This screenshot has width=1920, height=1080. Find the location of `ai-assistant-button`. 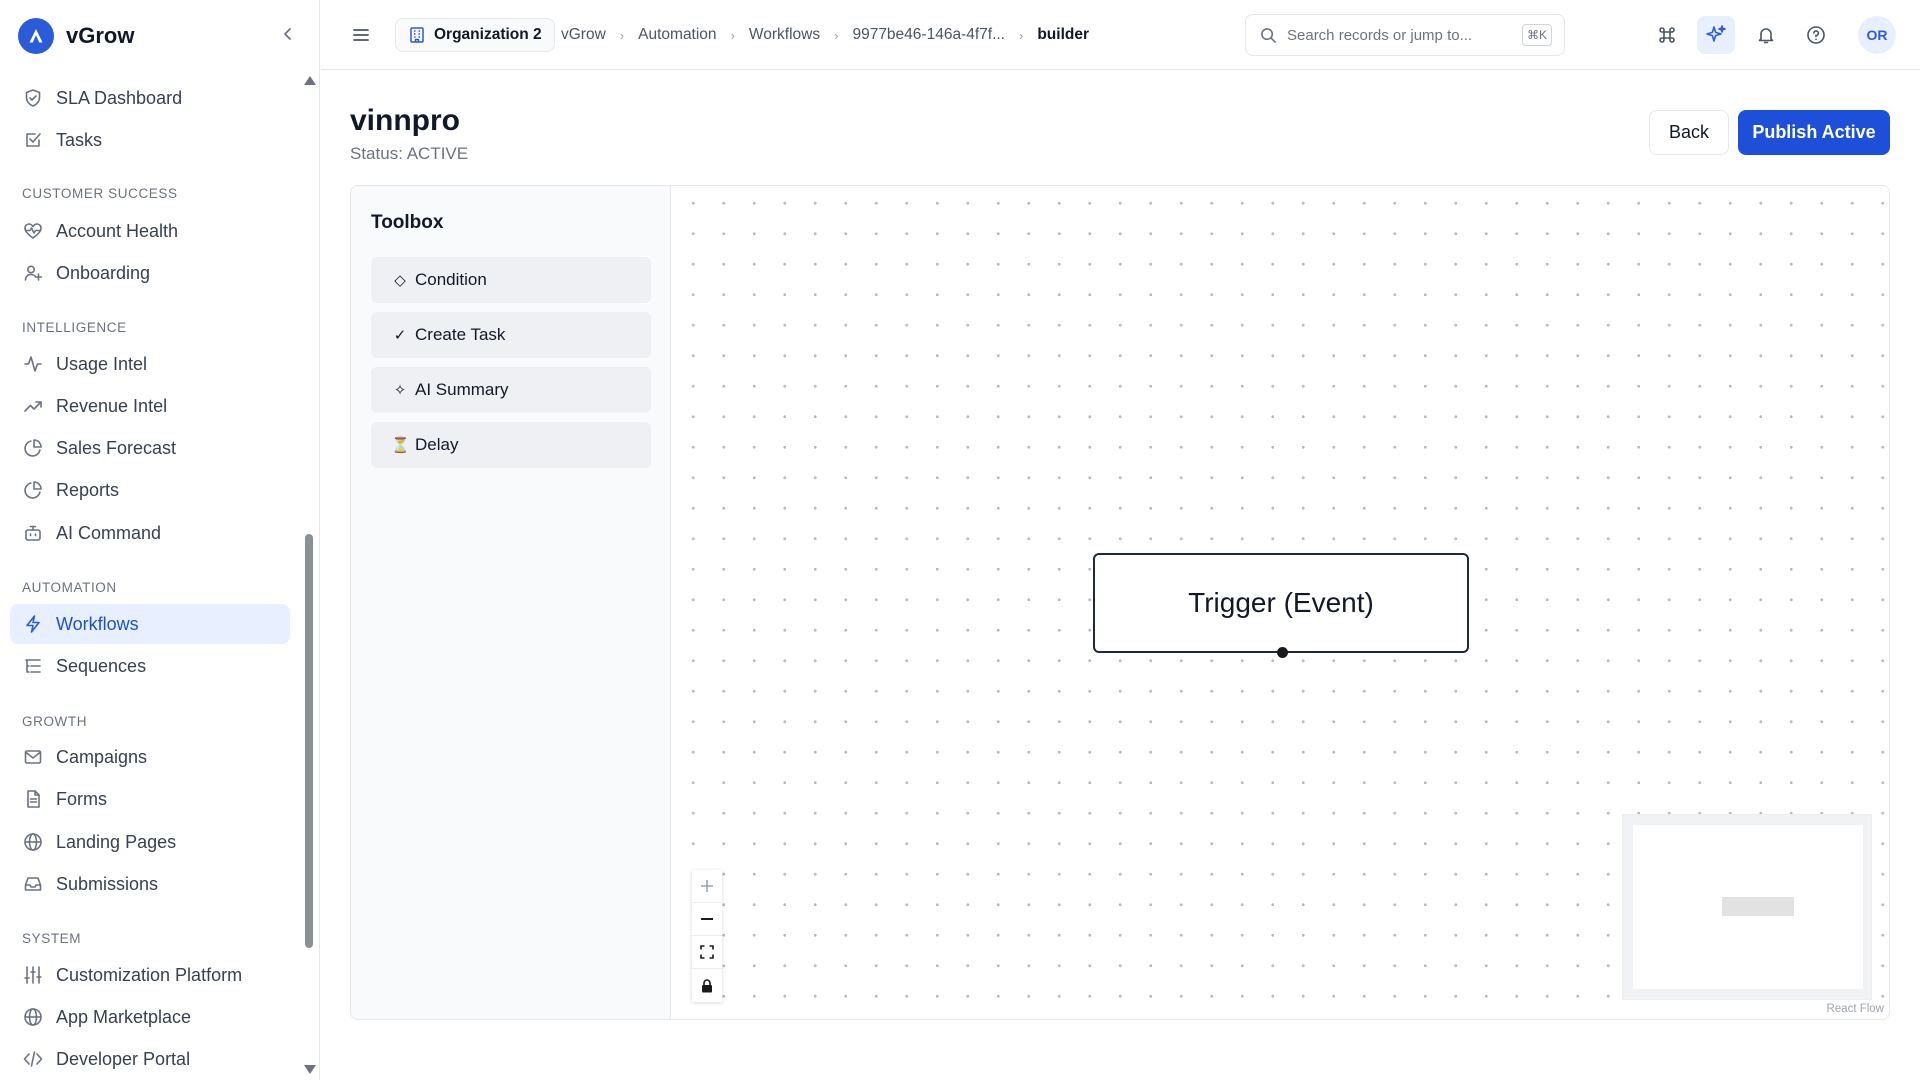

ai-assistant-button is located at coordinates (1716, 35).